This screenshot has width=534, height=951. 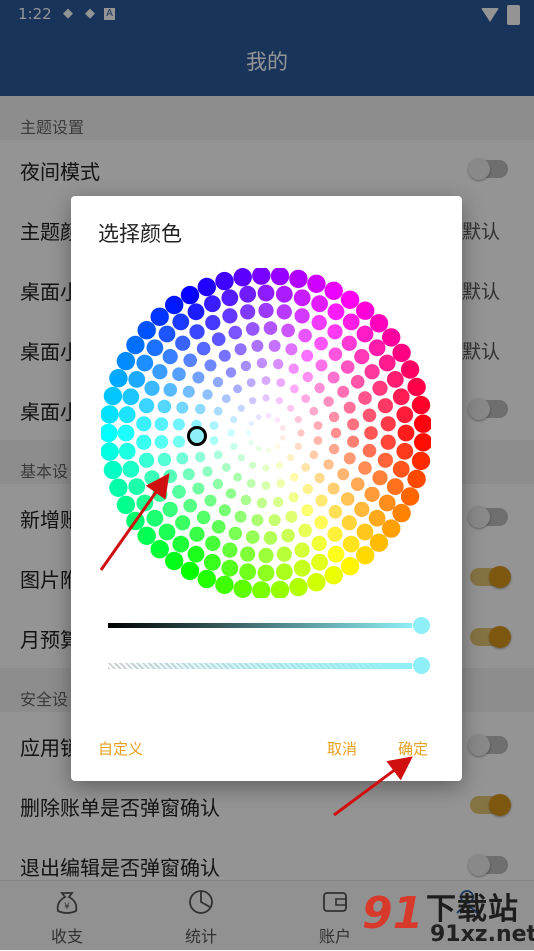 What do you see at coordinates (197, 436) in the screenshot?
I see `color-selection-marker` at bounding box center [197, 436].